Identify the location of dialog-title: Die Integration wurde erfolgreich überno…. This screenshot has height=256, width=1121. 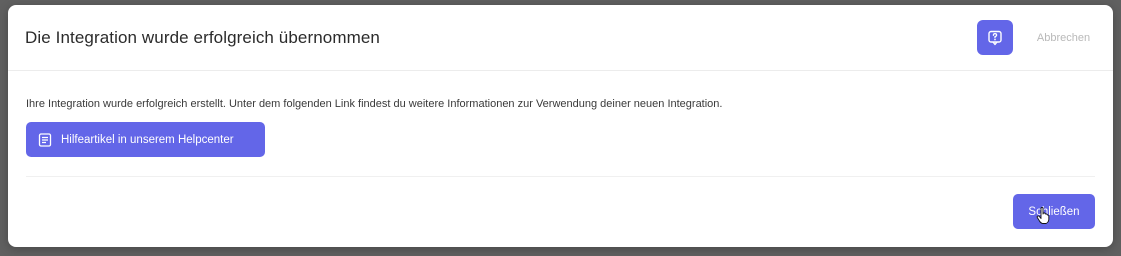
(202, 37).